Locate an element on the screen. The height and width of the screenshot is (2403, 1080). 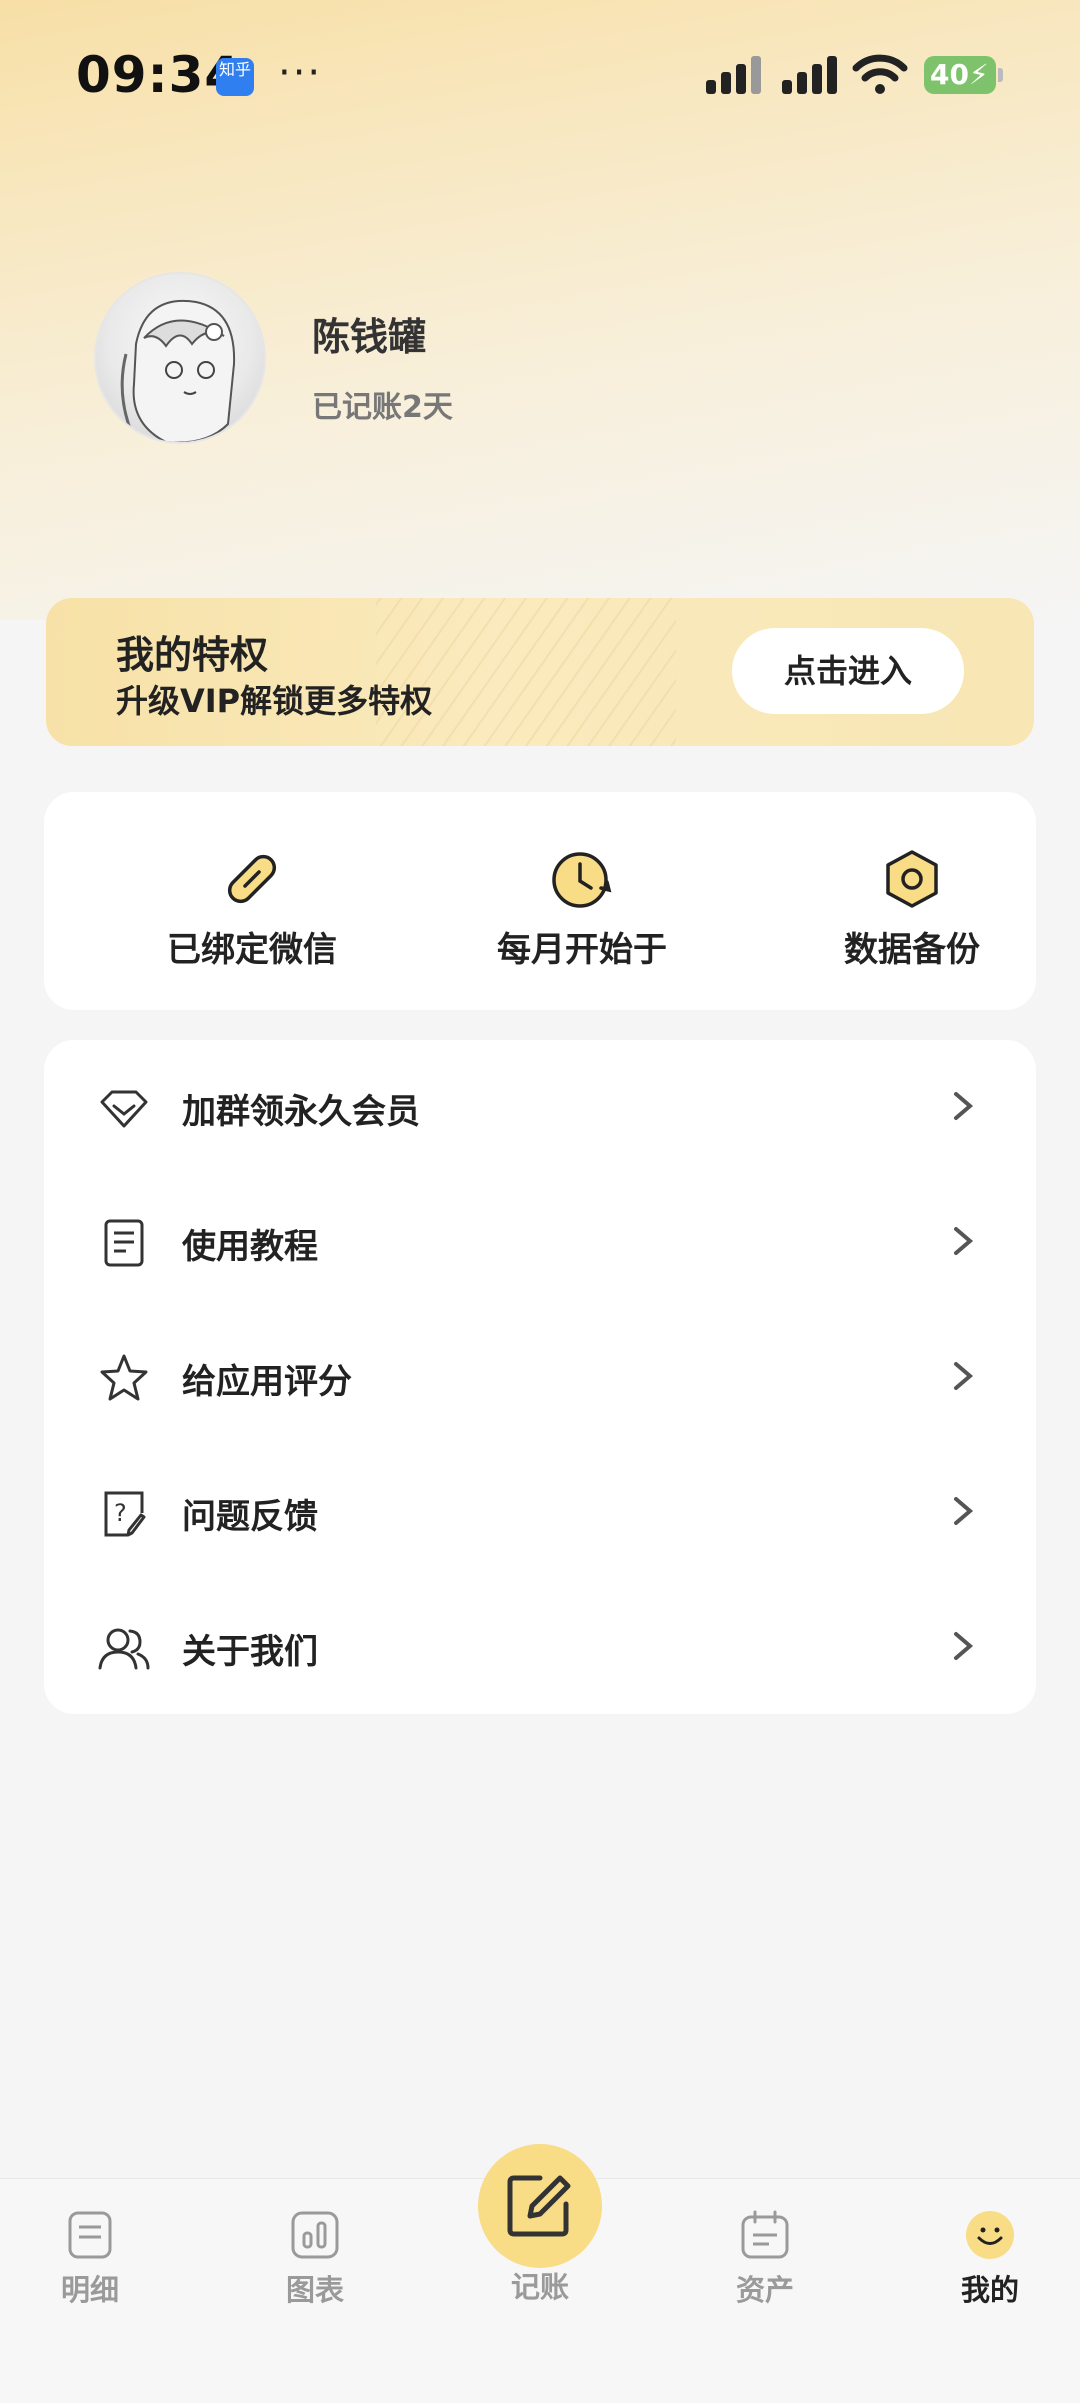
document-icon is located at coordinates (124, 1243).